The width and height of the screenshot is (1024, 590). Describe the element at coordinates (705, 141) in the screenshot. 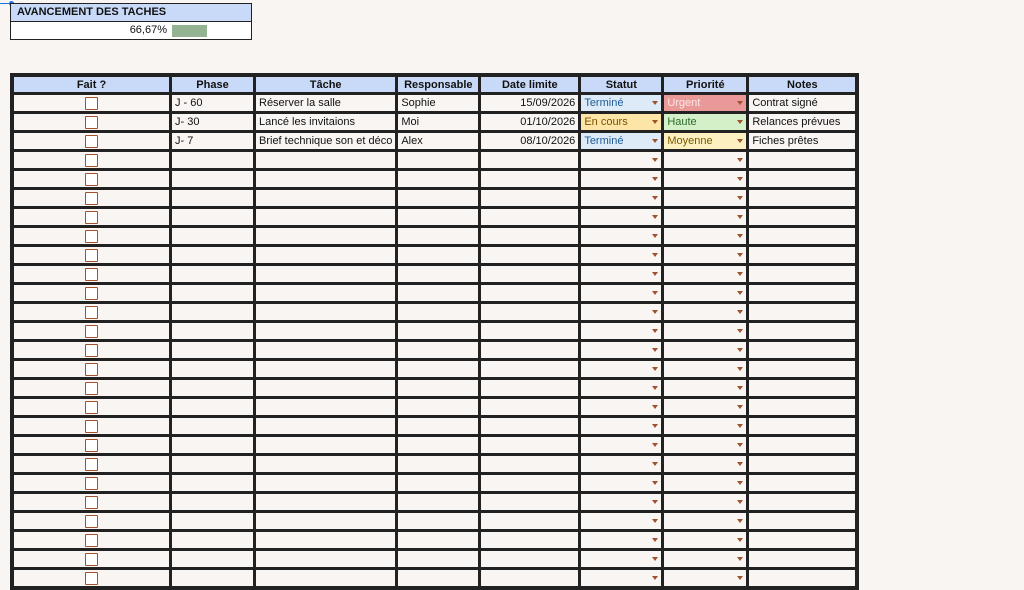

I see `cell-priority-dropdown: Moyenne` at that location.